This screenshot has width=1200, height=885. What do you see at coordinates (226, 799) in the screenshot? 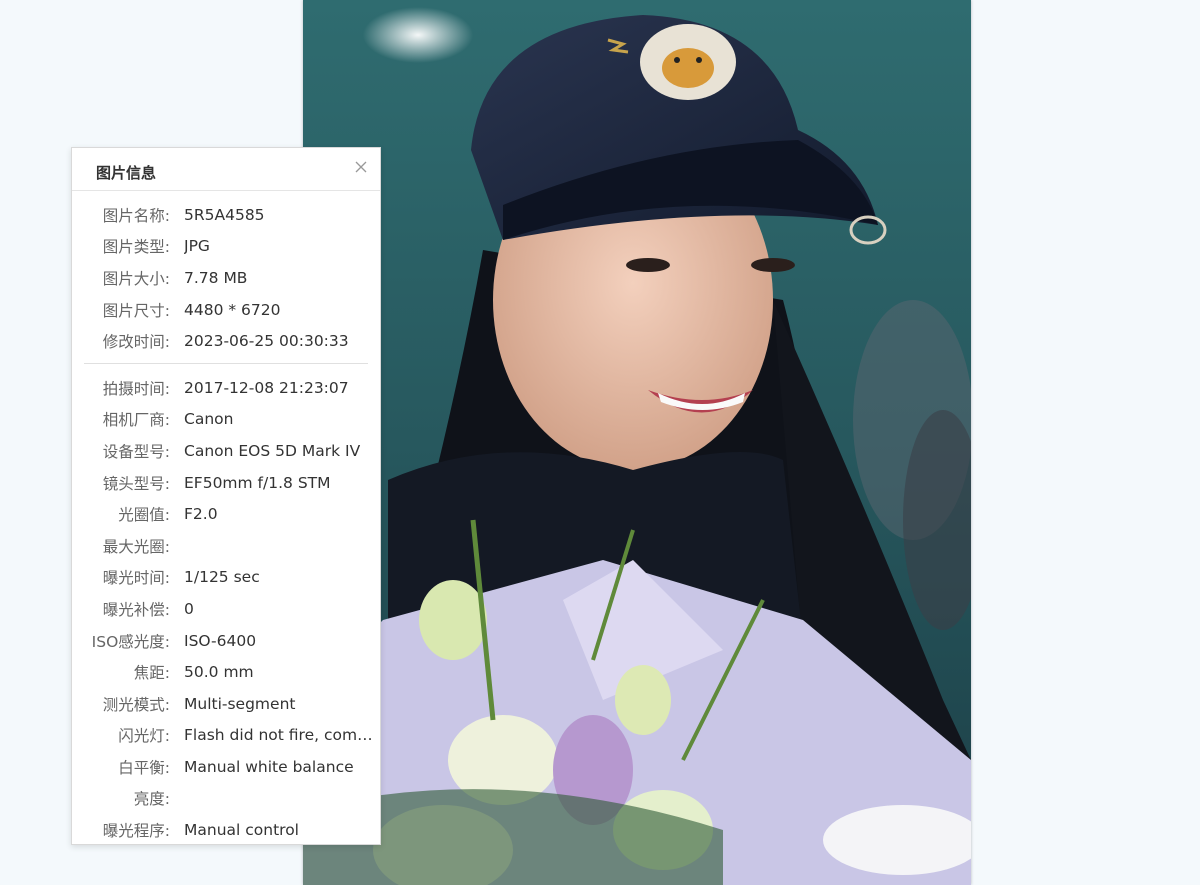
I see `exif-row-brightness: 亮度:` at bounding box center [226, 799].